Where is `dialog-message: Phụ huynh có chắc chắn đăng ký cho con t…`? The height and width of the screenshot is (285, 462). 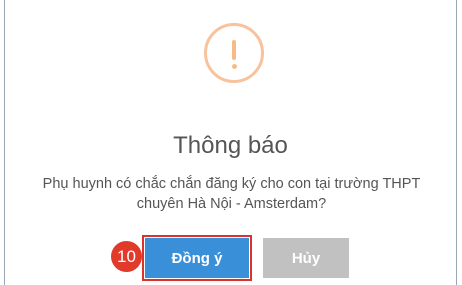
dialog-message: Phụ huynh có chắc chắn đăng ký cho con t… is located at coordinates (231, 194).